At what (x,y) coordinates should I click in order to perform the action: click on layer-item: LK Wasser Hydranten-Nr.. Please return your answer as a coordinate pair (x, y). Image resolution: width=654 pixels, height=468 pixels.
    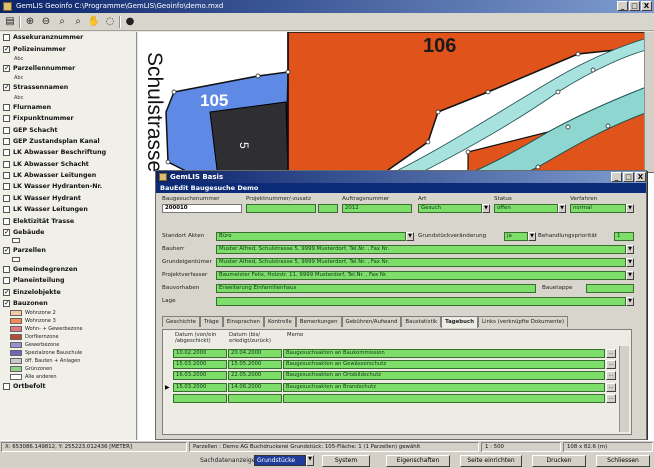
    Looking at the image, I should click on (68, 186).